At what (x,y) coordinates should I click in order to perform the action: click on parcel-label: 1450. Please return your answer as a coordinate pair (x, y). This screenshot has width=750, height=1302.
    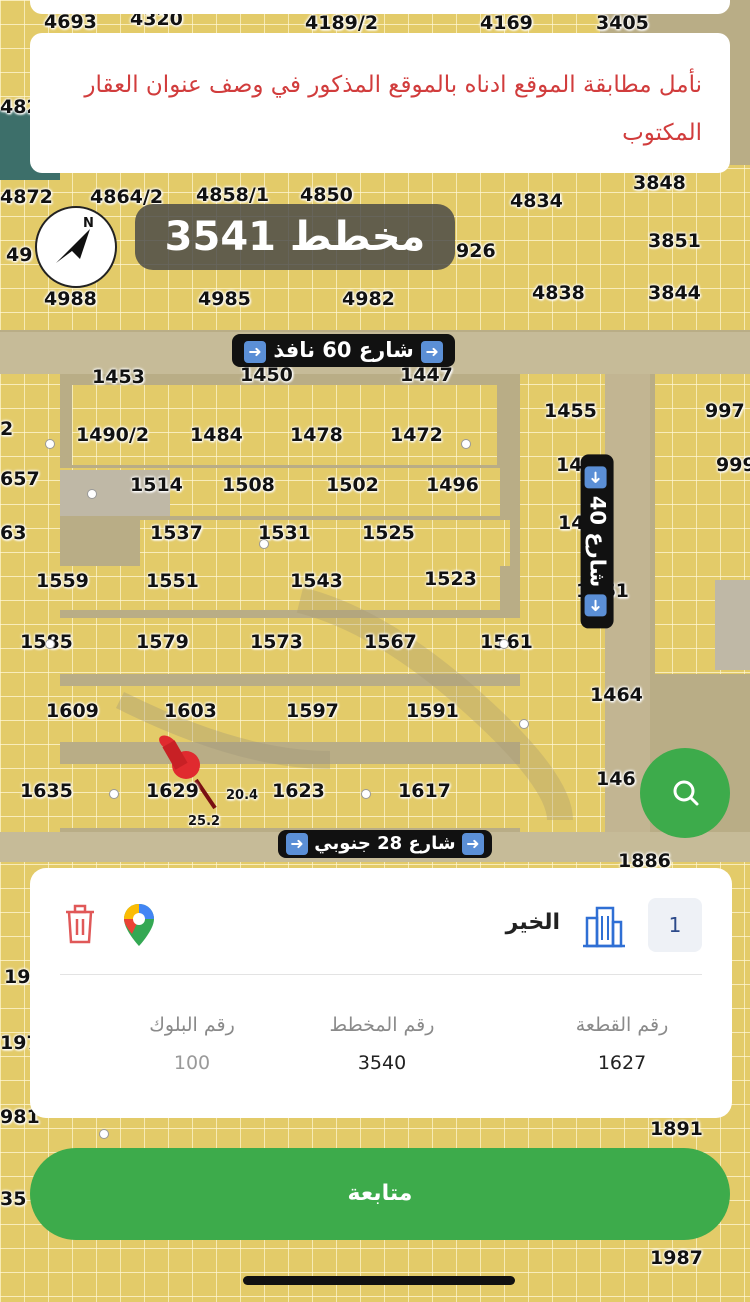
    Looking at the image, I should click on (266, 375).